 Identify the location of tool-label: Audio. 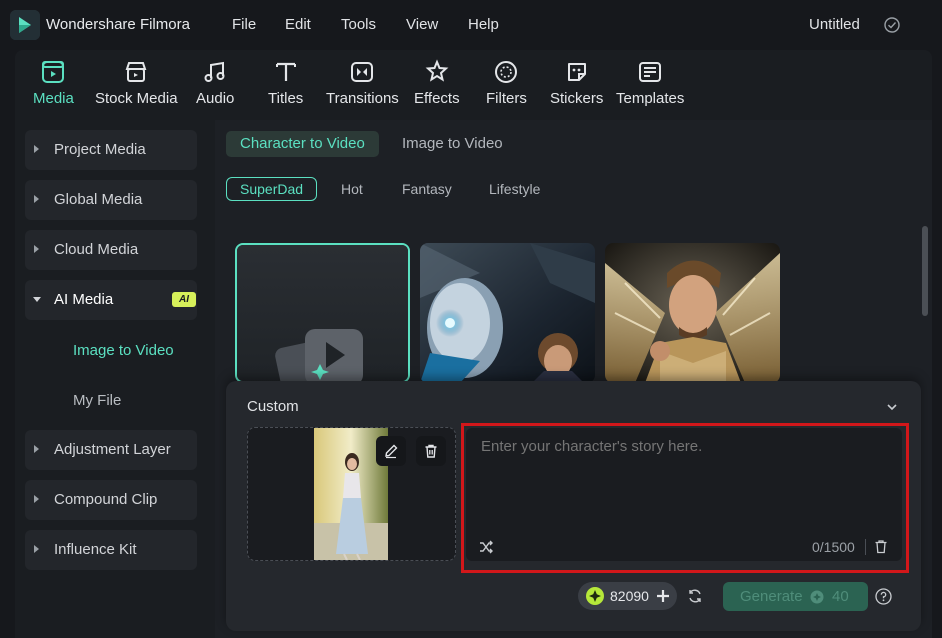
(215, 98).